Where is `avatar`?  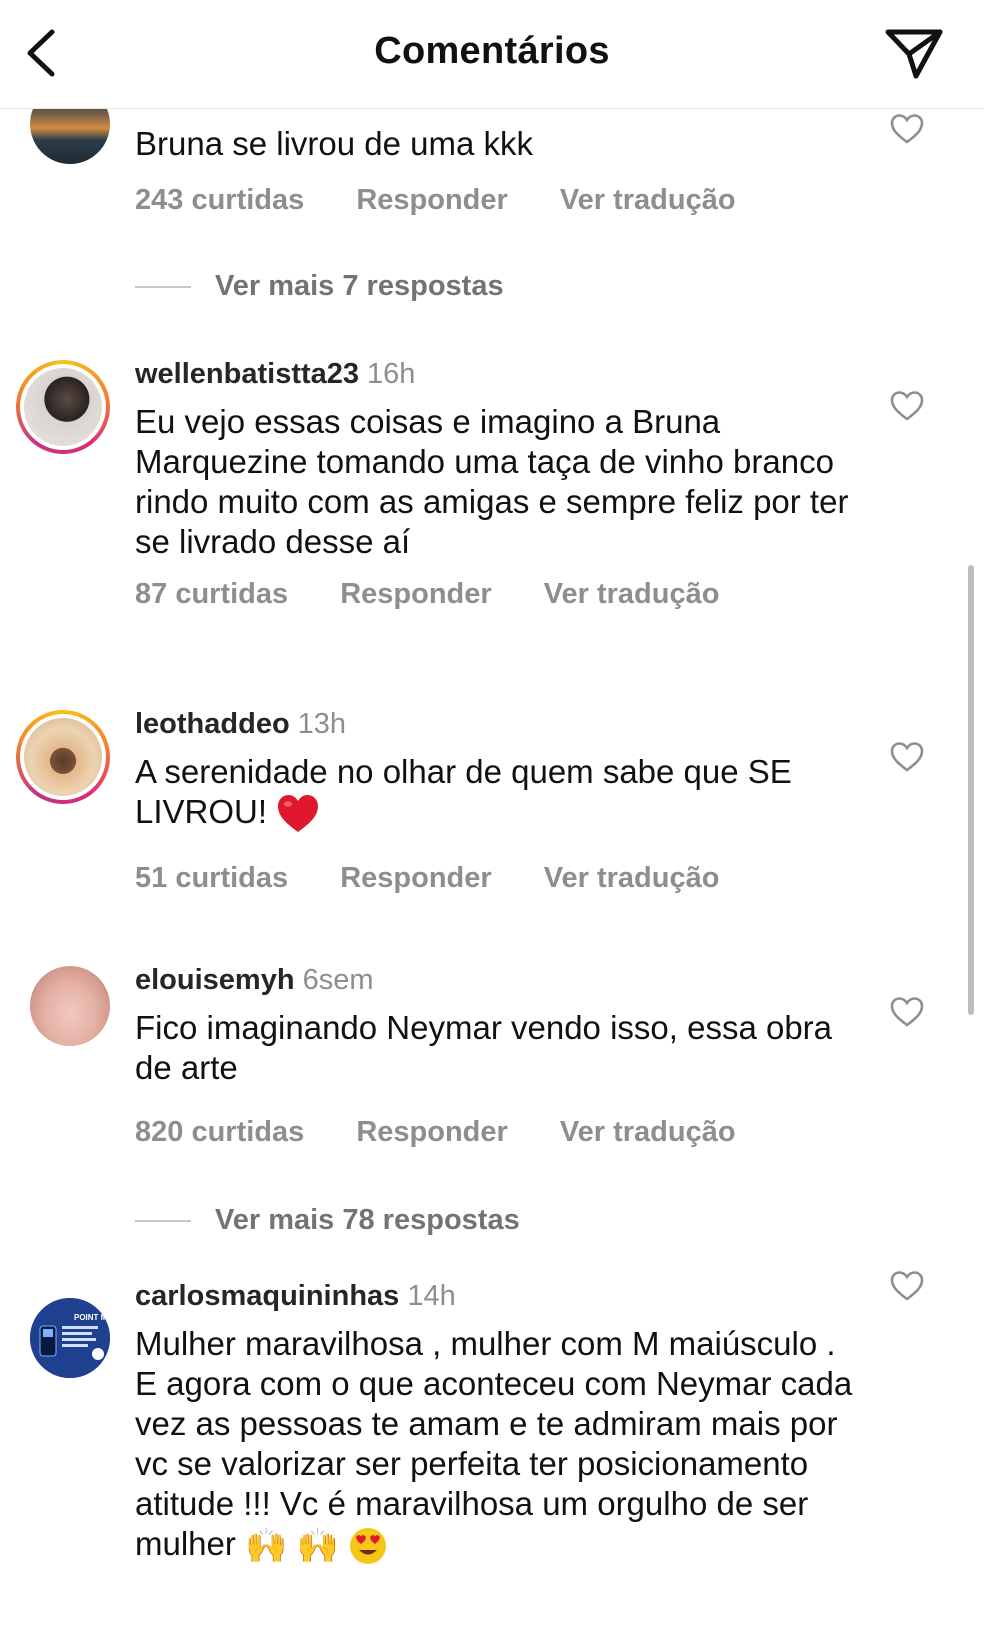 avatar is located at coordinates (63, 1005).